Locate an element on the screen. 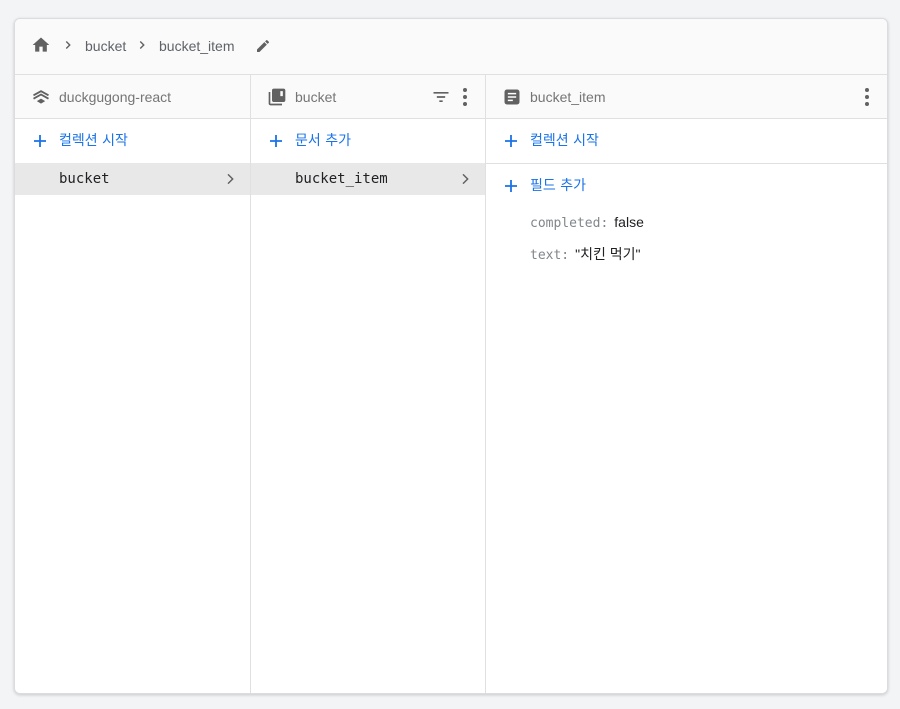 The width and height of the screenshot is (900, 709). home-icon is located at coordinates (41, 45).